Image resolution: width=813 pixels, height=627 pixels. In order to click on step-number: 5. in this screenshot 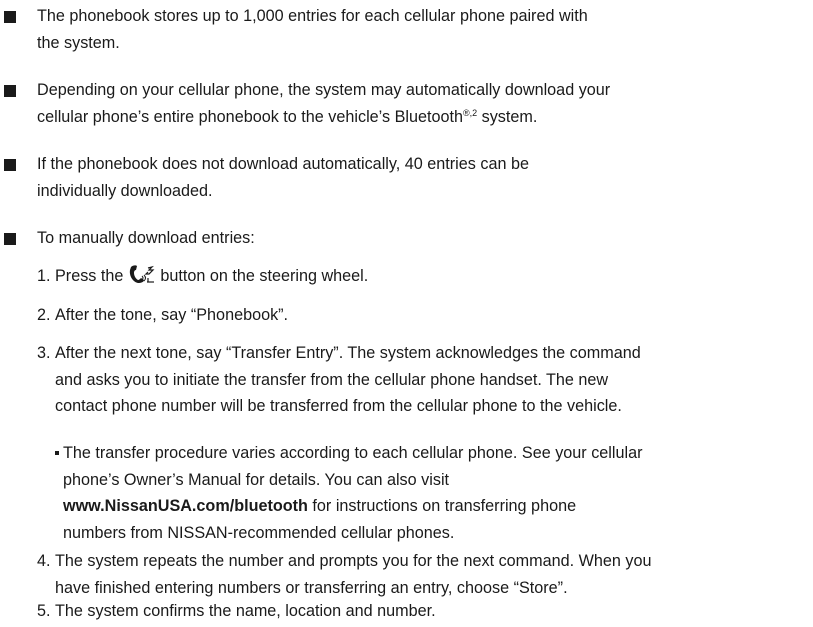, I will do `click(44, 611)`.